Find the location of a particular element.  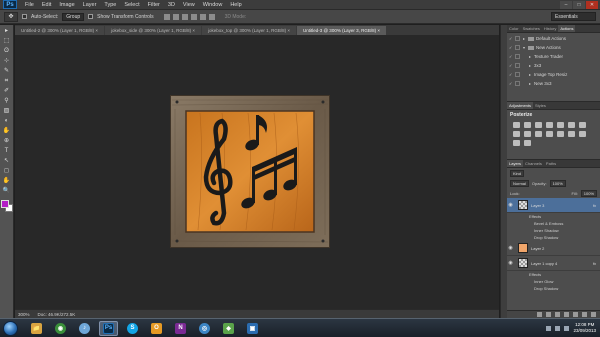

align-middle-icon is located at coordinates (175, 16).